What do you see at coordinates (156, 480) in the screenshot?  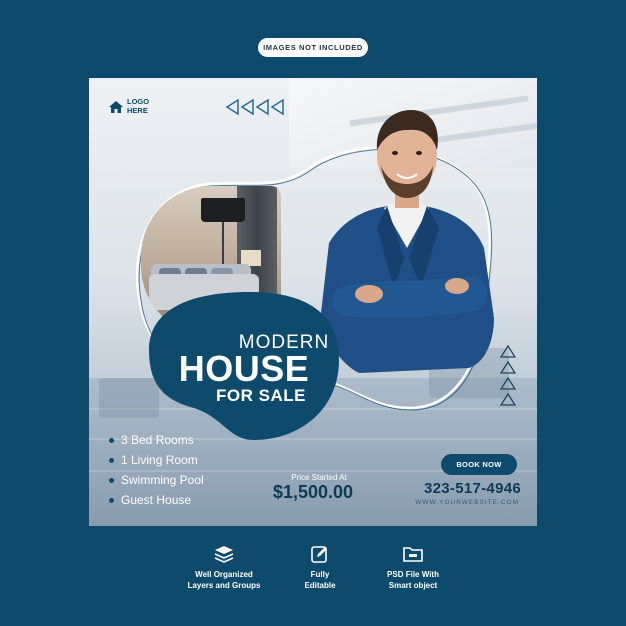 I see `list-item: Swimming Pool` at bounding box center [156, 480].